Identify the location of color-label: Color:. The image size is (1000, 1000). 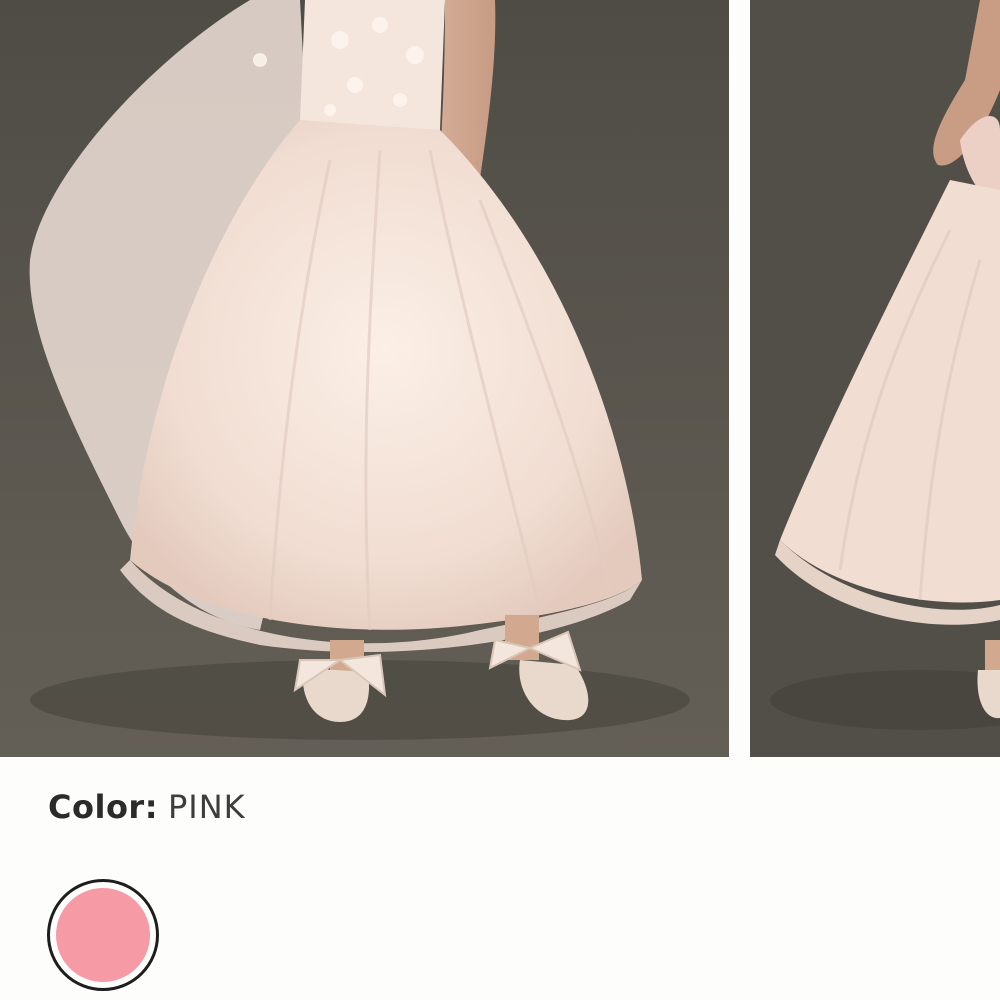
(103, 807).